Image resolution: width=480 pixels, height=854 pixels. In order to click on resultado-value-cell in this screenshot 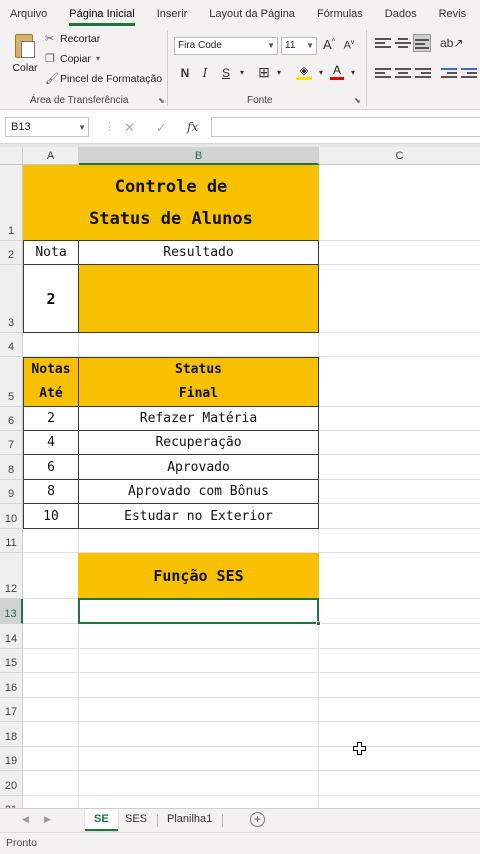, I will do `click(198, 298)`.